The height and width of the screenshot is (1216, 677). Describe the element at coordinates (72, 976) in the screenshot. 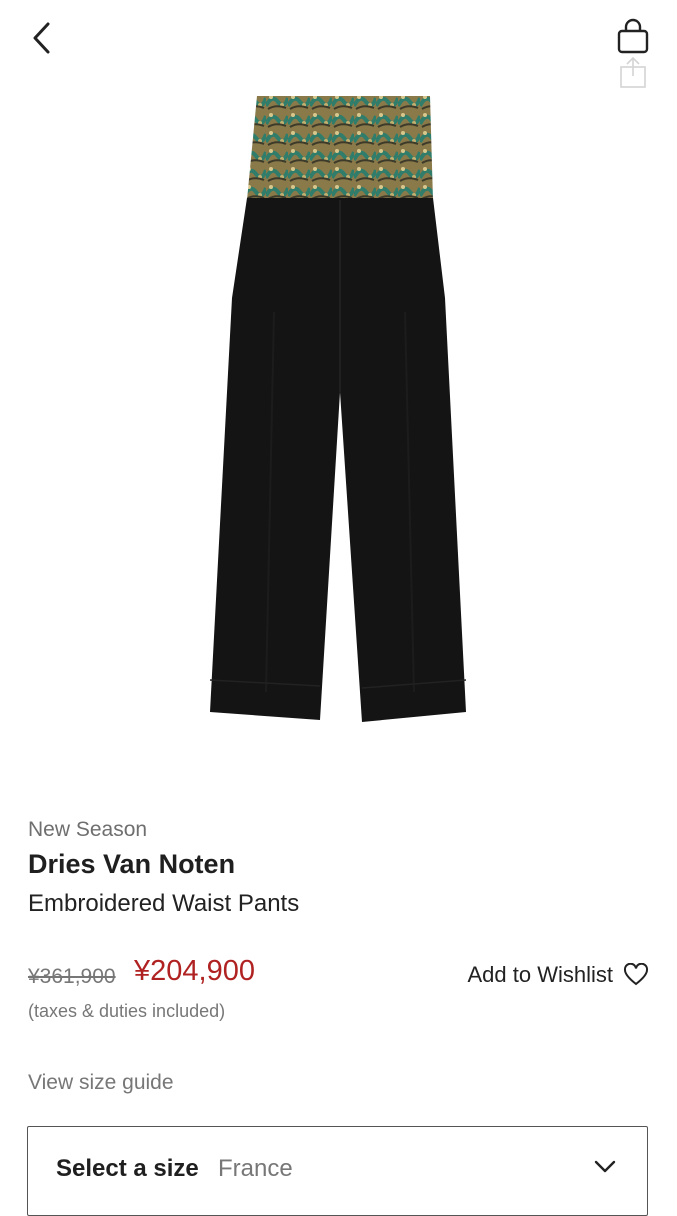

I see `original-price: ¥361,900` at that location.